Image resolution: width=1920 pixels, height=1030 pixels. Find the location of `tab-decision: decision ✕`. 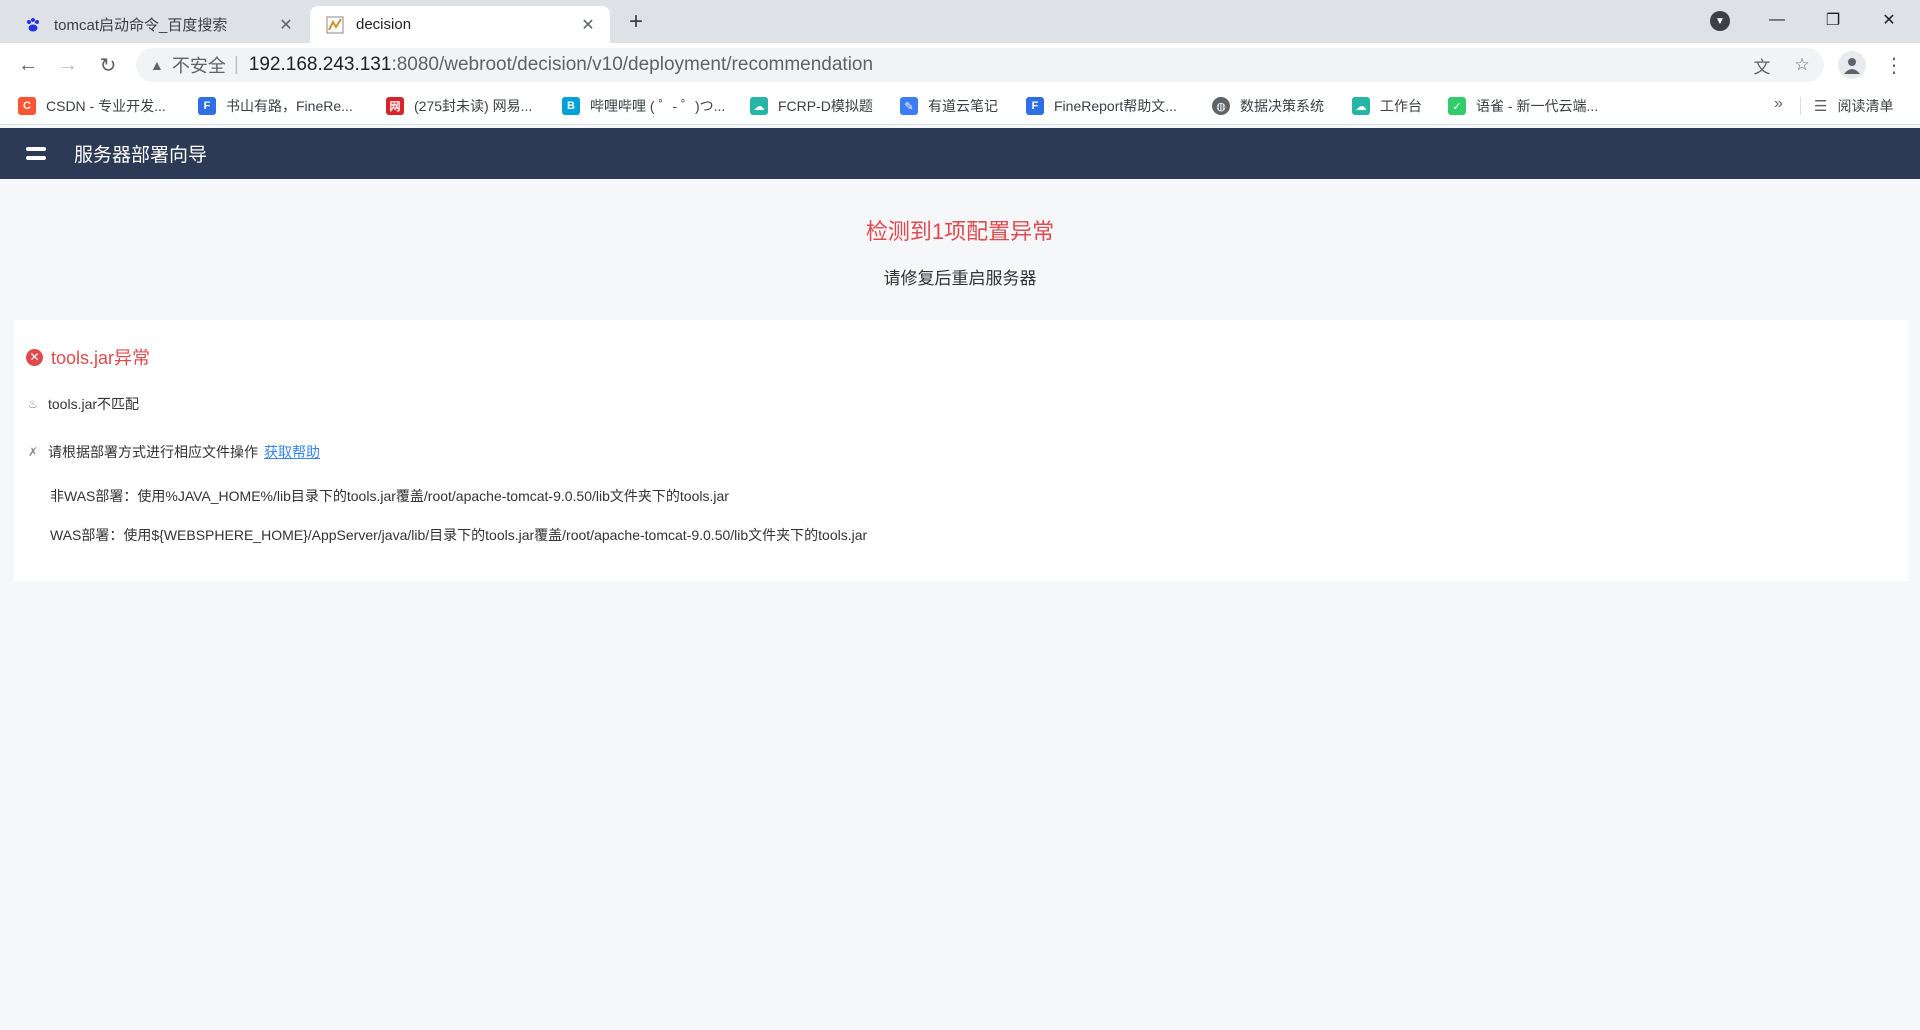

tab-decision: decision ✕ is located at coordinates (460, 24).